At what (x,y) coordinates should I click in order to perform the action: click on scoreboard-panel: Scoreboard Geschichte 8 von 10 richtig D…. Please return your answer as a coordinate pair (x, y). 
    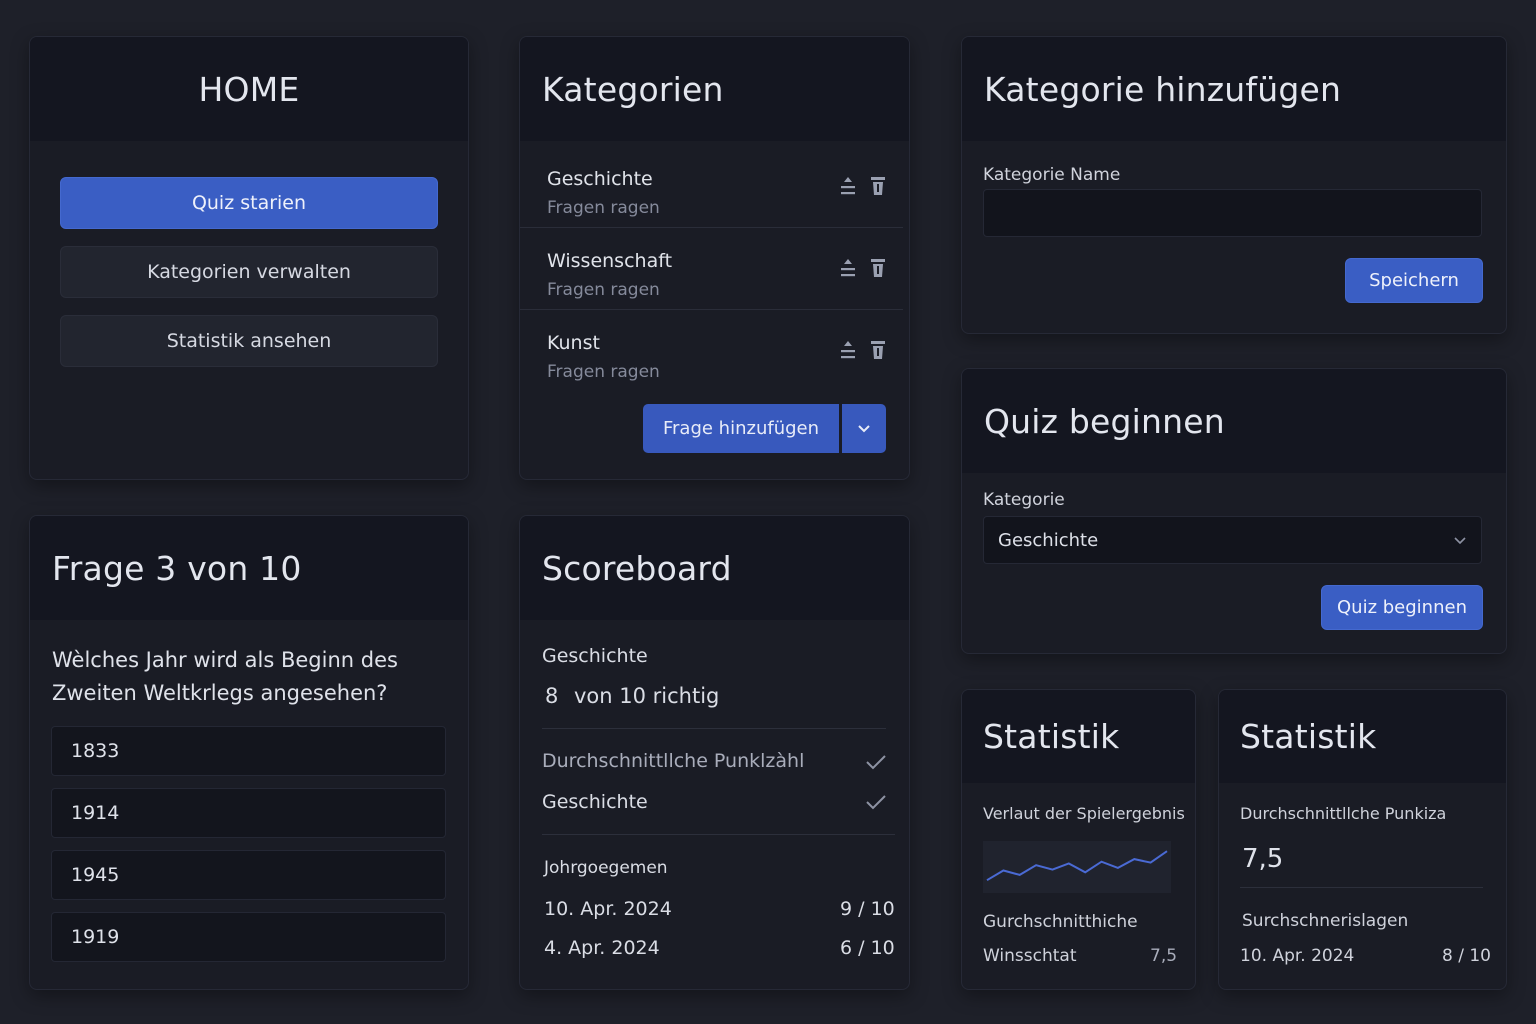
    Looking at the image, I should click on (714, 752).